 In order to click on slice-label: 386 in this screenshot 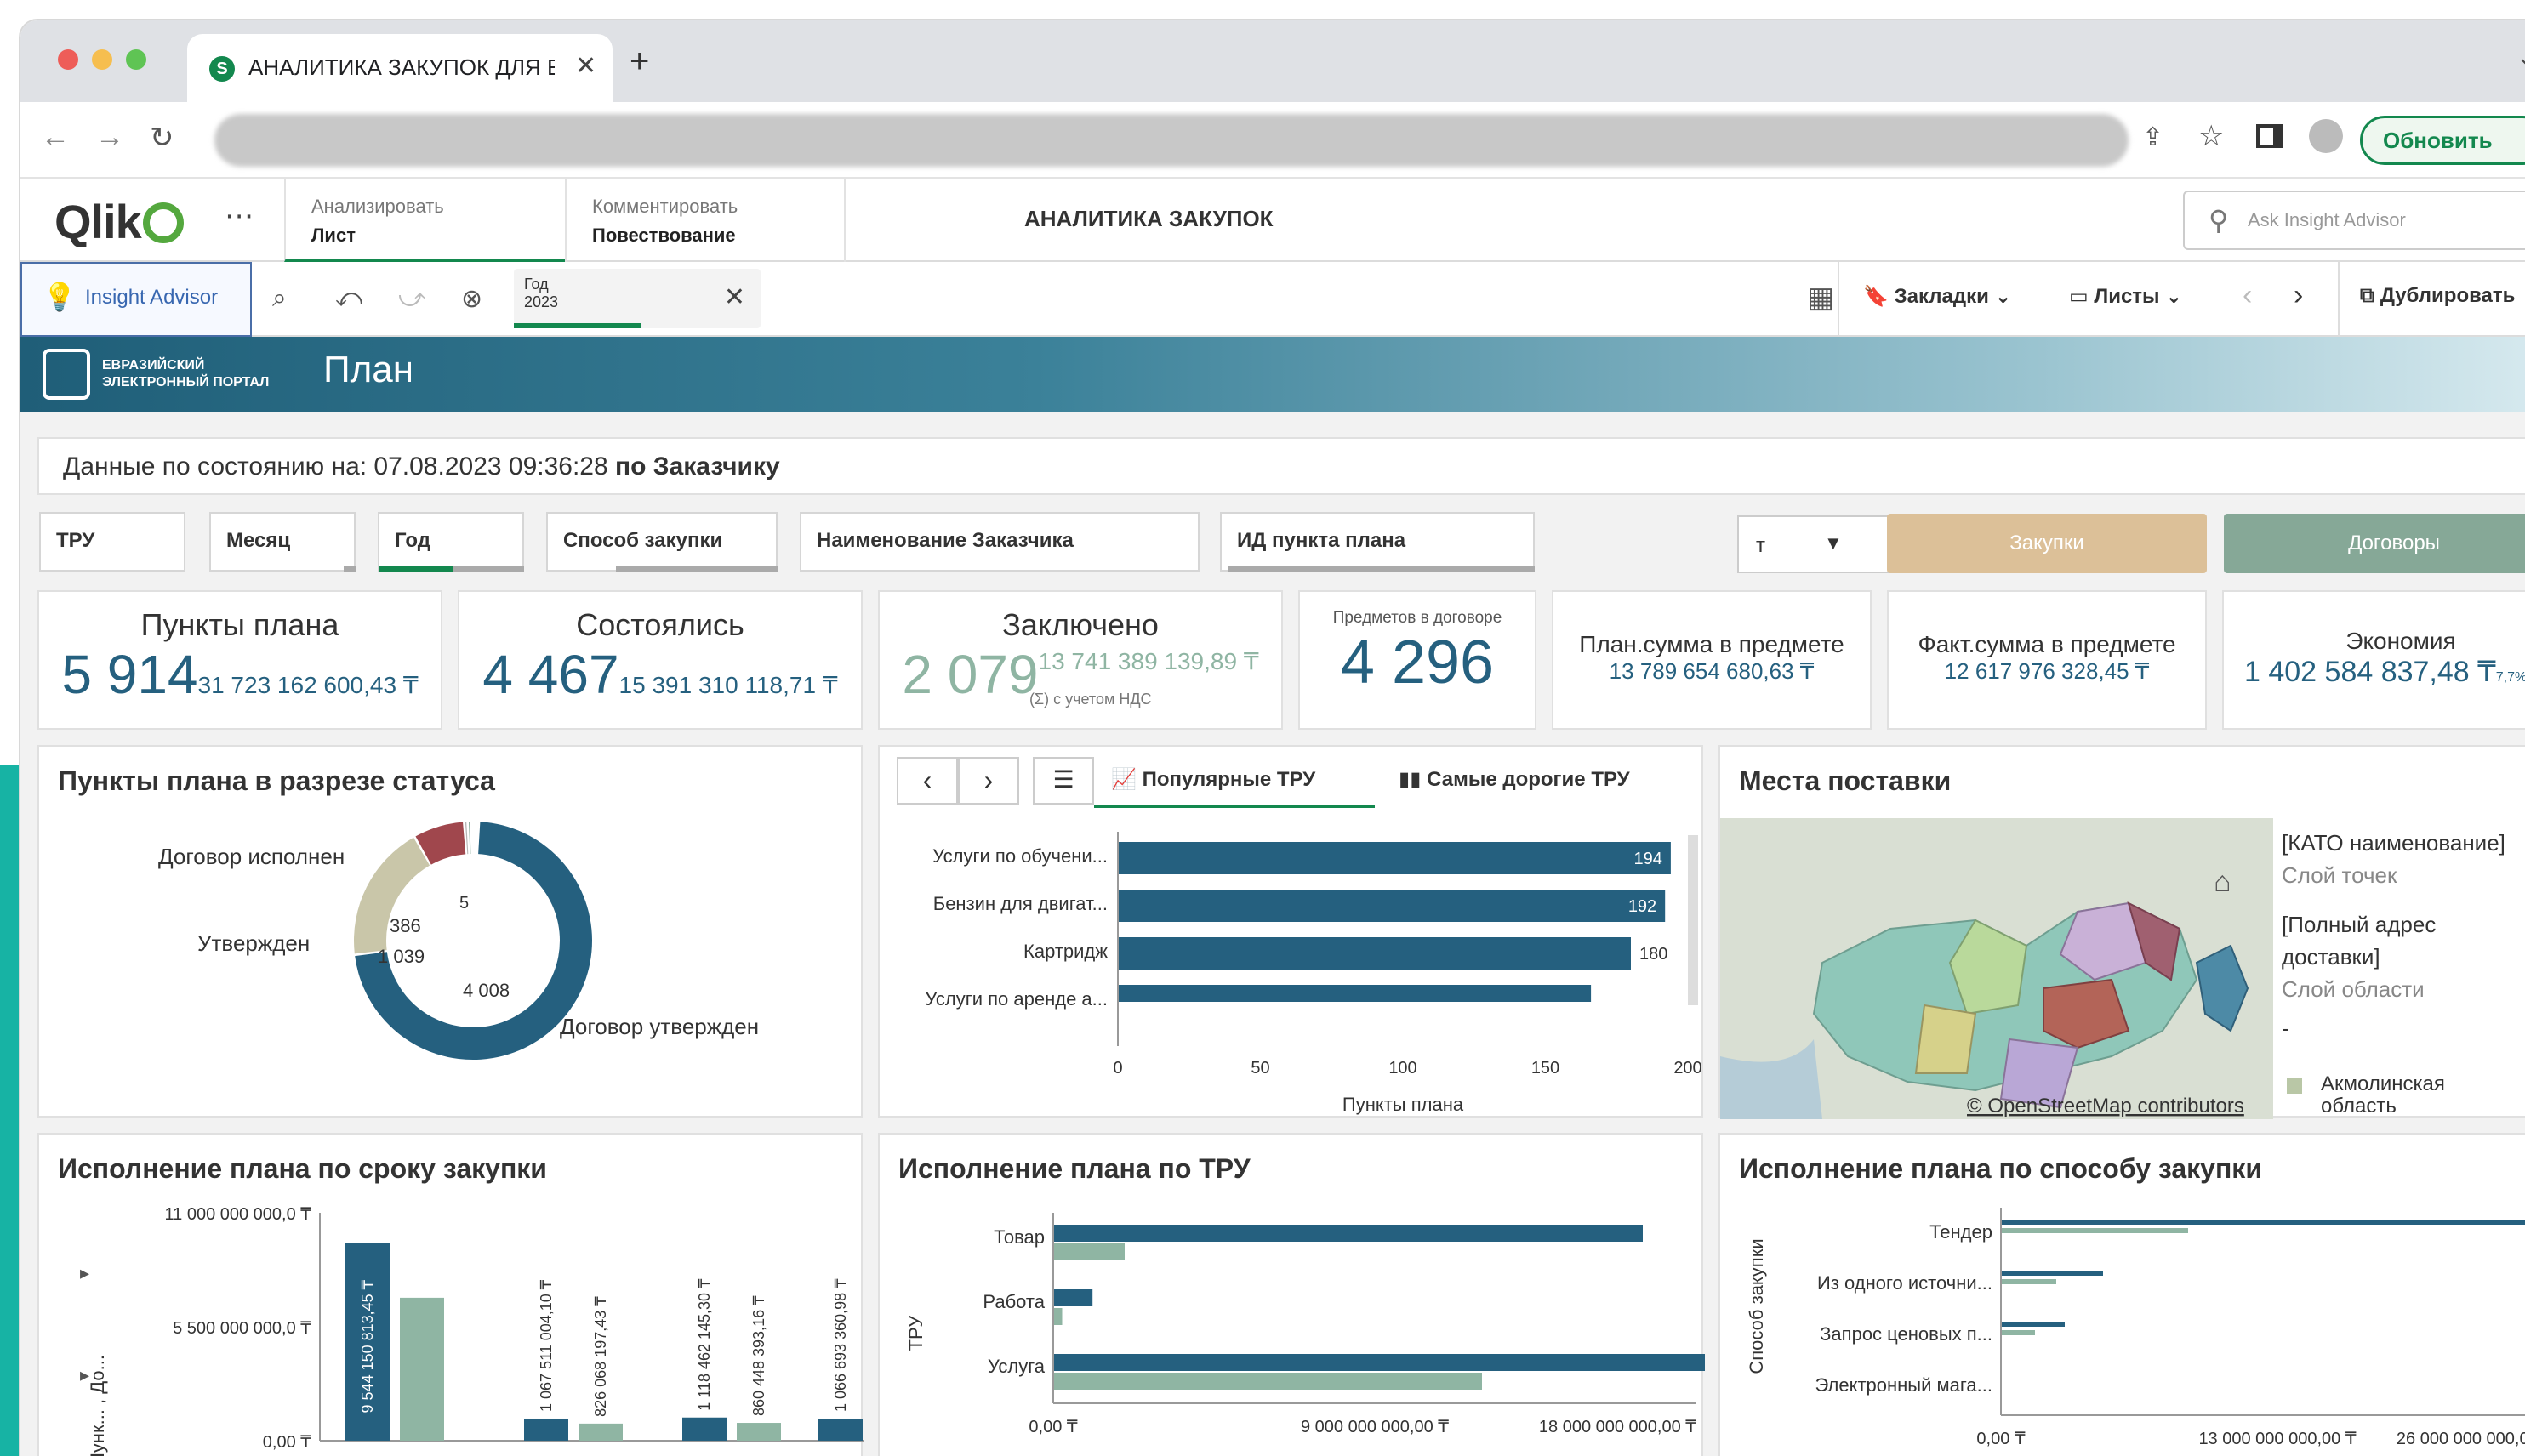, I will do `click(405, 926)`.